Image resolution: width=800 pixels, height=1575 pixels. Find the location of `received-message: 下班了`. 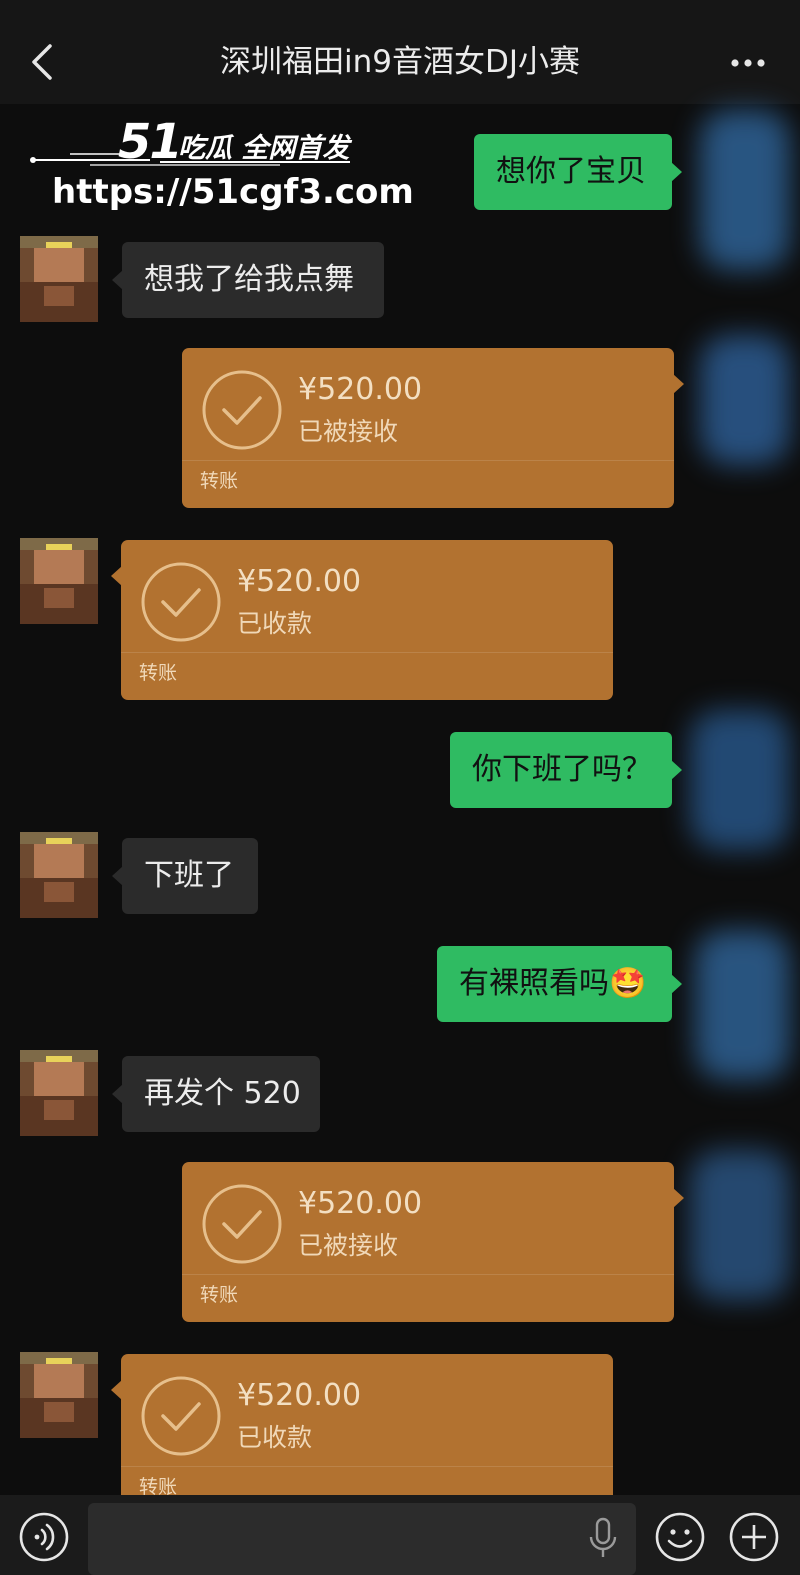

received-message: 下班了 is located at coordinates (185, 876).